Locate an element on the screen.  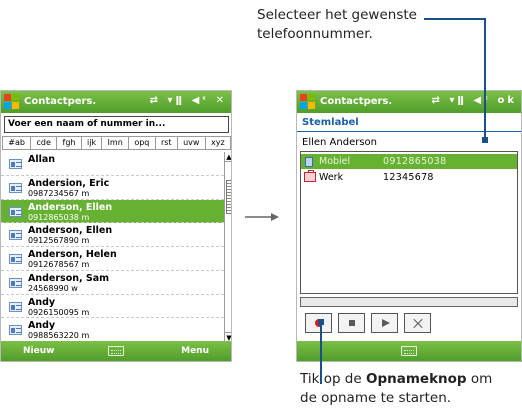
number-row-mobile: Mobiel 0912865038 is located at coordinates (409, 161).